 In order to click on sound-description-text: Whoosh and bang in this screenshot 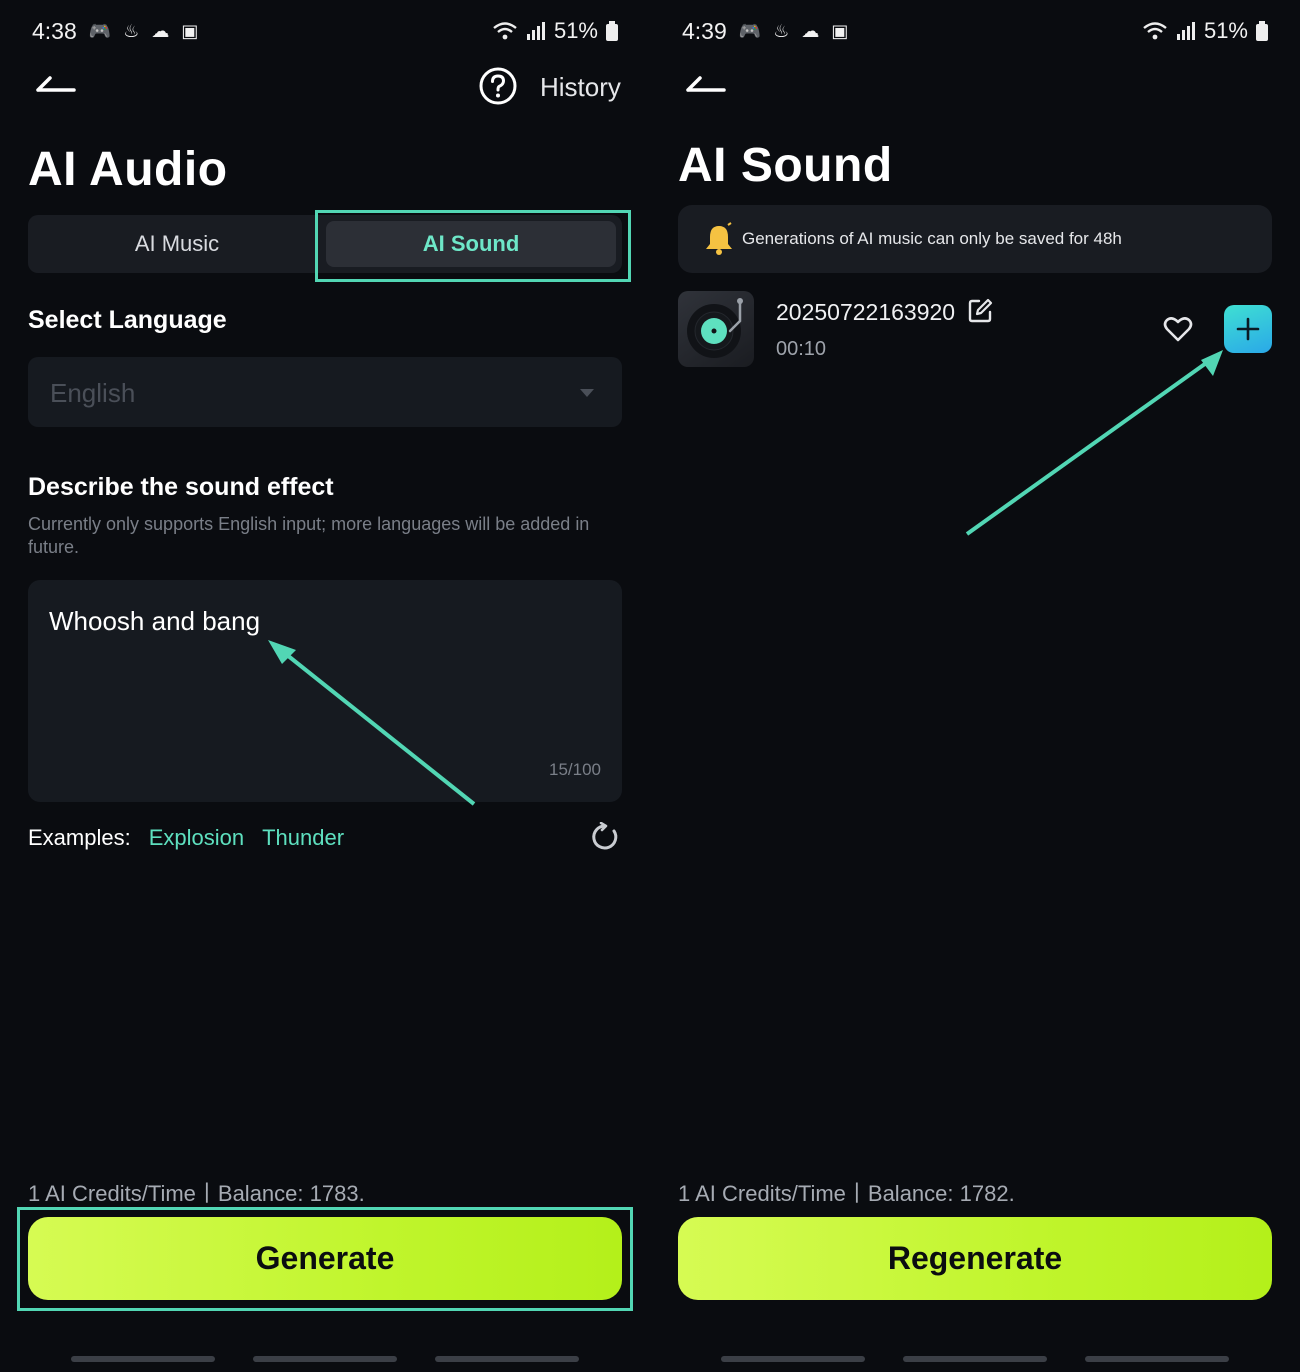, I will do `click(155, 621)`.